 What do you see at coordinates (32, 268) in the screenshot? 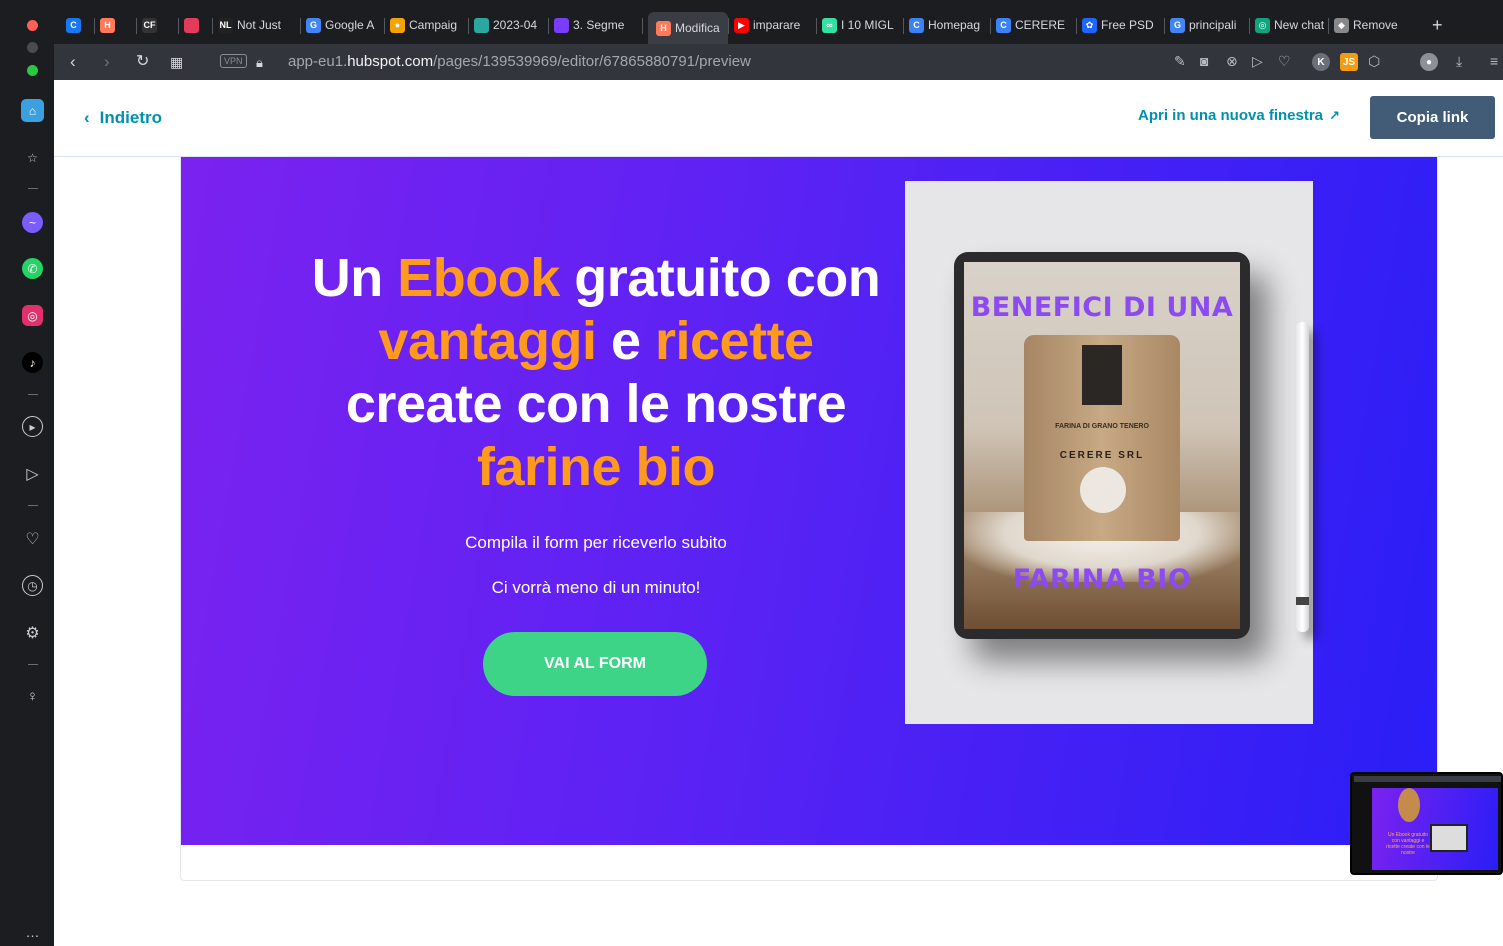
I see `whatsapp-icon: ✆` at bounding box center [32, 268].